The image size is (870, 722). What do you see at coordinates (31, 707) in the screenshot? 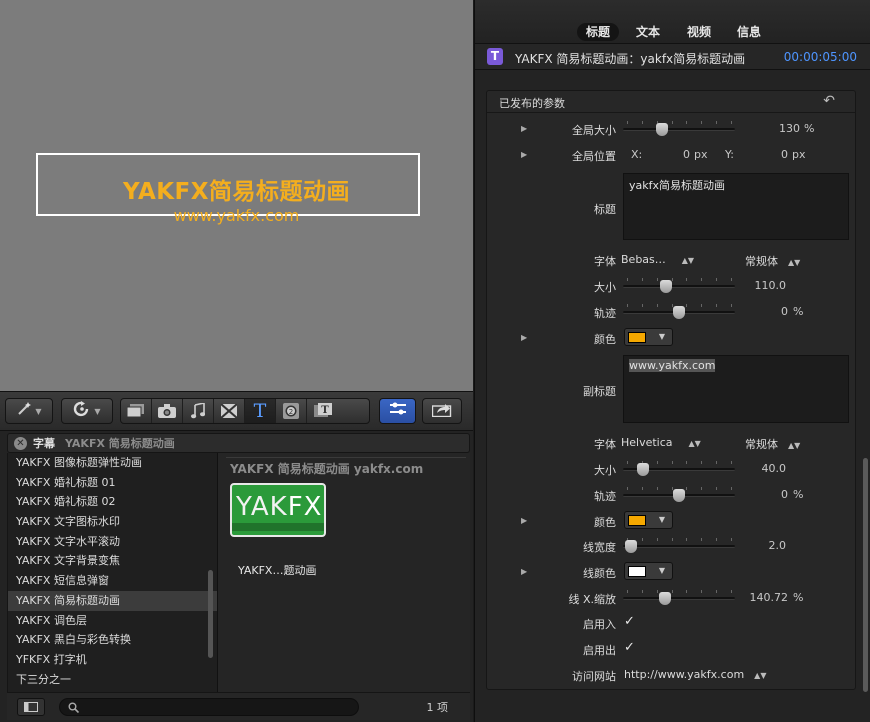
I see `sidebar-toggle-button` at bounding box center [31, 707].